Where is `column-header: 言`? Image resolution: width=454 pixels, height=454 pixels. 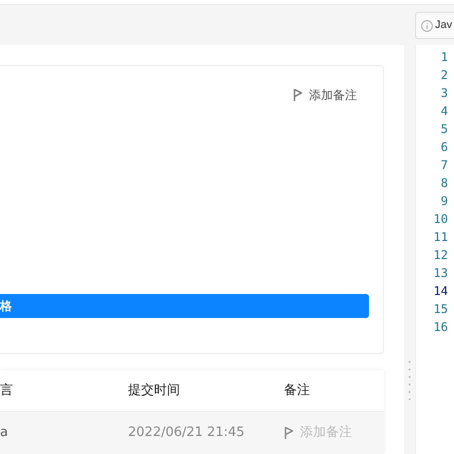 column-header: 言 is located at coordinates (7, 391).